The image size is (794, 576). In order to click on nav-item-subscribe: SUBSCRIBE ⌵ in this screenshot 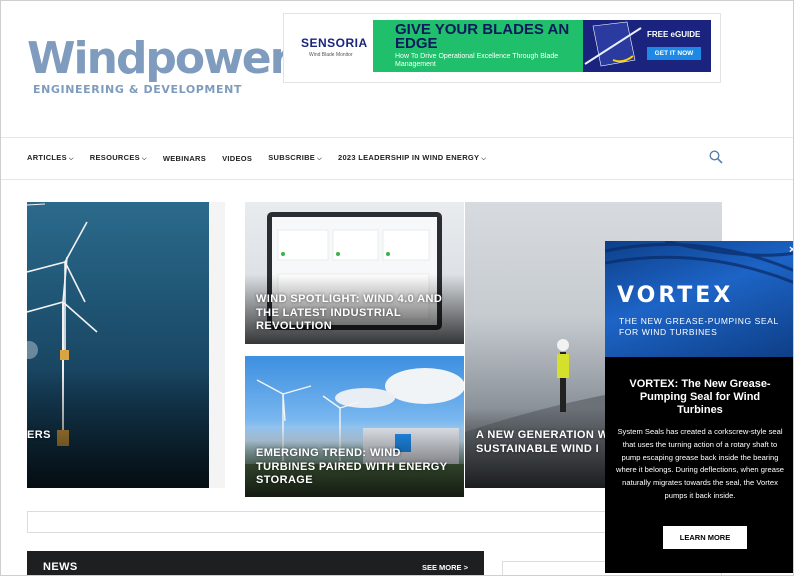, I will do `click(295, 158)`.